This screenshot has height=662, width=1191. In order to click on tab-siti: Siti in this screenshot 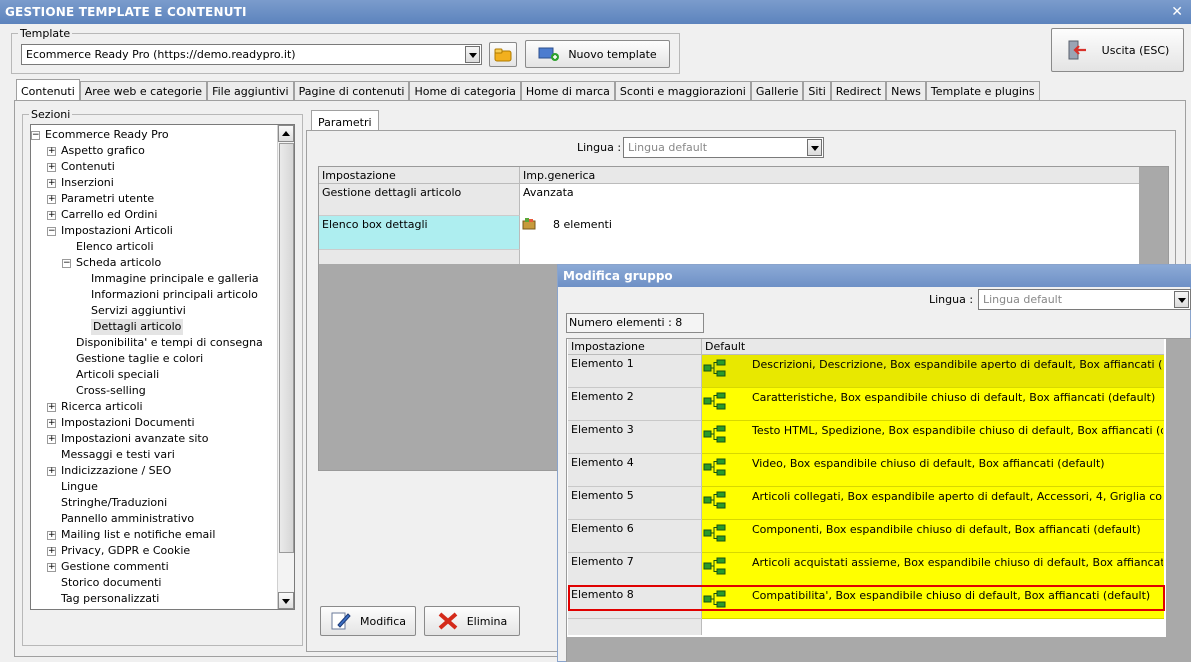, I will do `click(817, 90)`.